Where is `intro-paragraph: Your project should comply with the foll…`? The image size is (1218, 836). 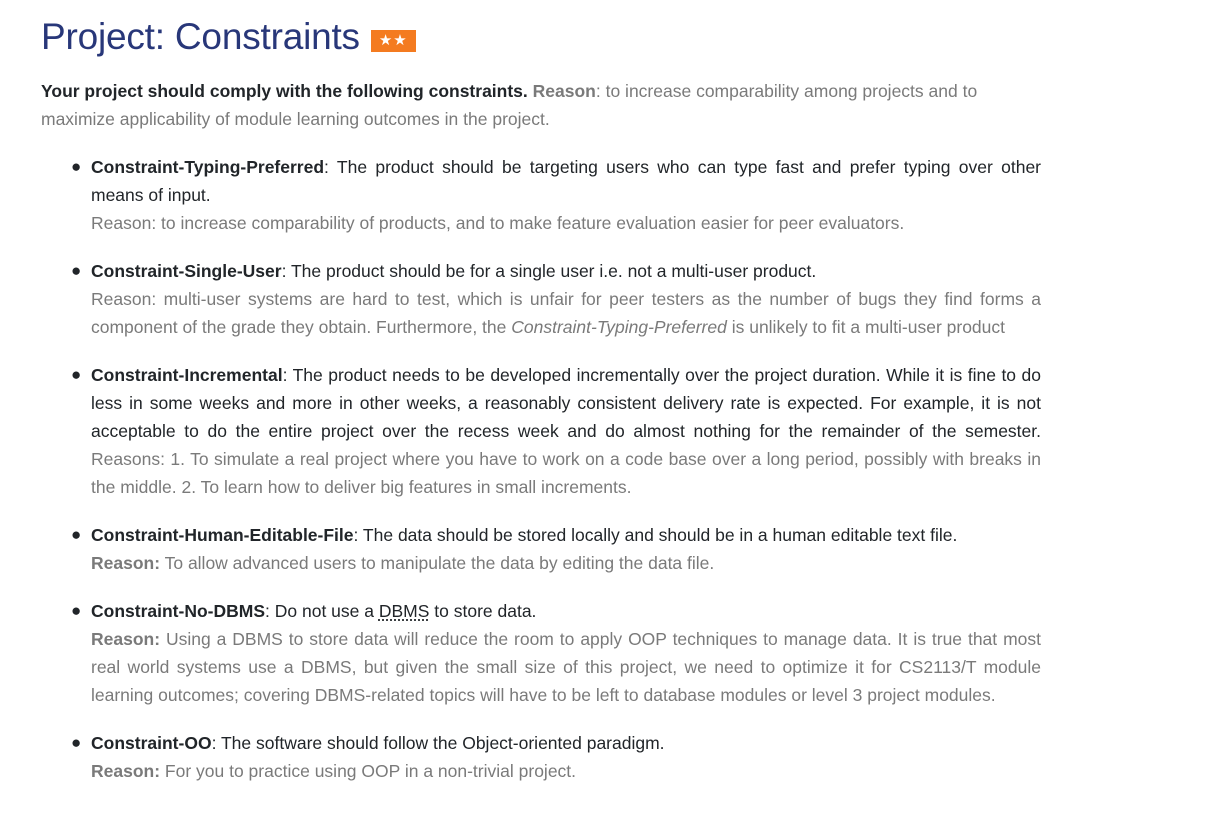
intro-paragraph: Your project should comply with the foll… is located at coordinates (541, 105).